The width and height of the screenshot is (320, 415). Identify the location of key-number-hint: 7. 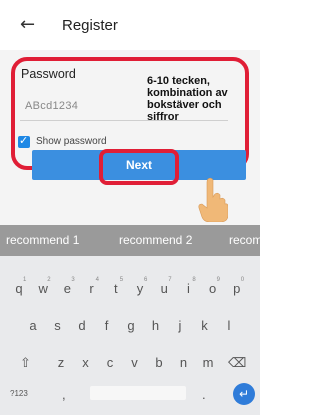
(170, 280).